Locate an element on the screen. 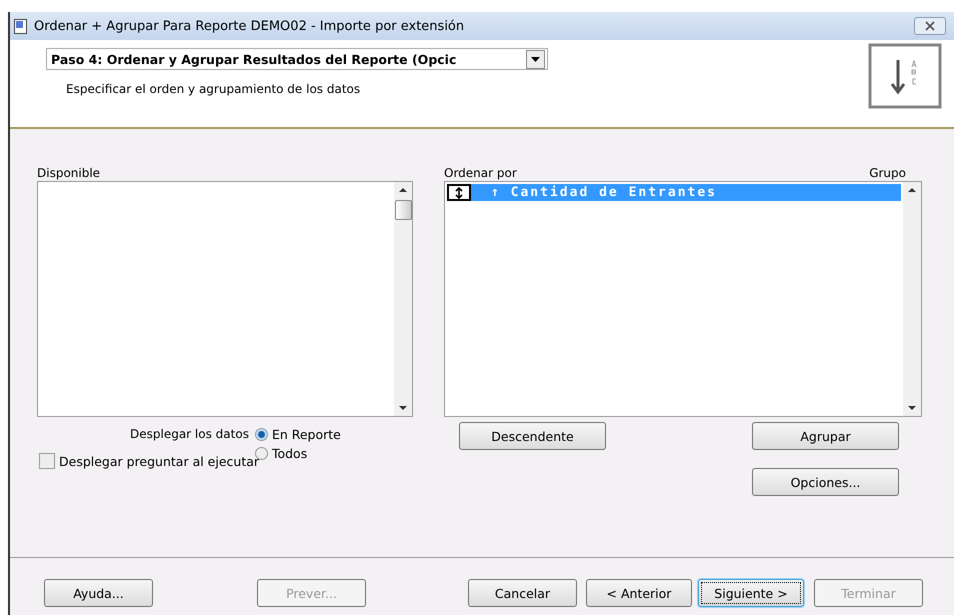 The height and width of the screenshot is (615, 954). footer-button: < Anterior is located at coordinates (639, 593).